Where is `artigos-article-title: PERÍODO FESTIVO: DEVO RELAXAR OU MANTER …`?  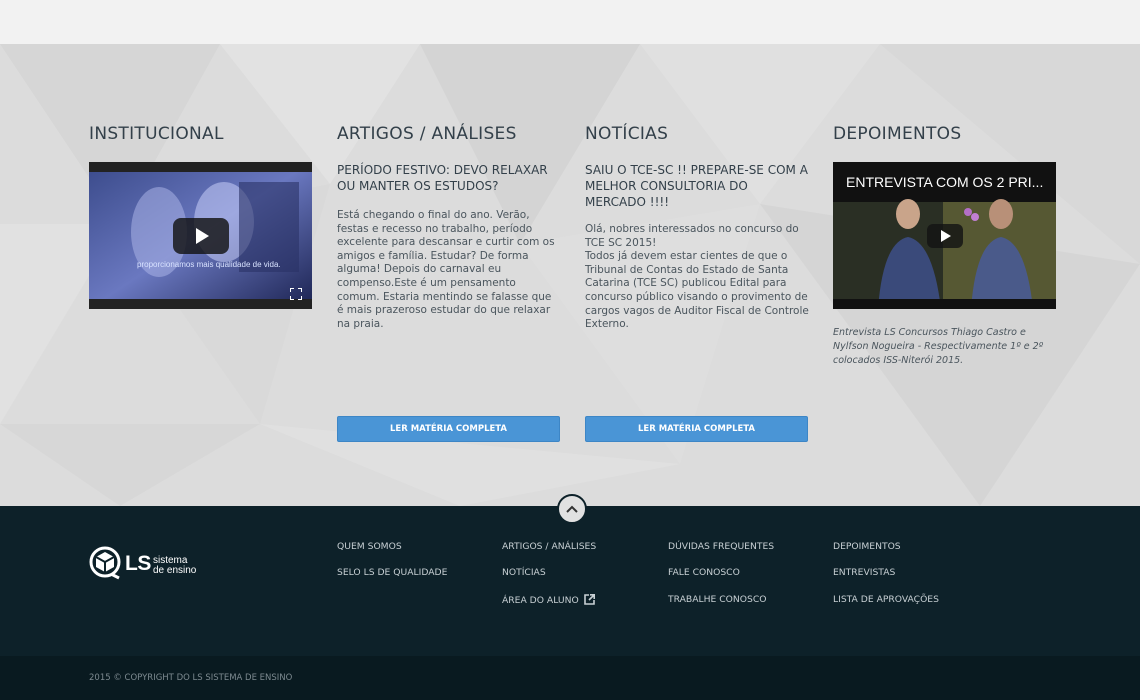
artigos-article-title: PERÍODO FESTIVO: DEVO RELAXAR OU MANTER … is located at coordinates (449, 185).